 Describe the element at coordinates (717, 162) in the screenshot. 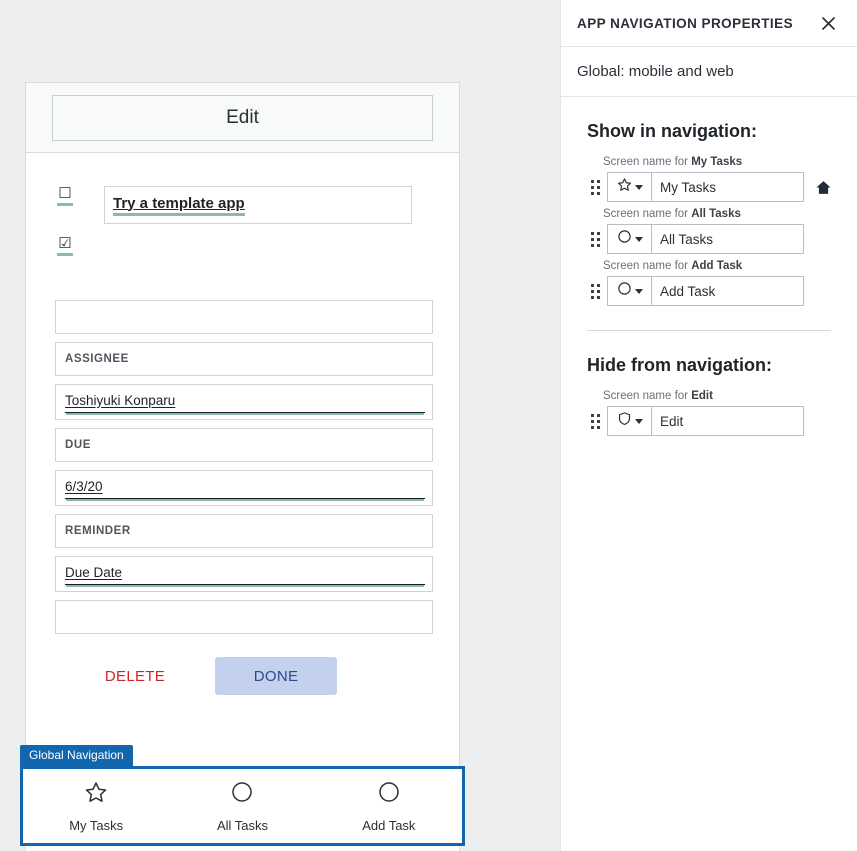

I see `caption-screen: My Tasks` at that location.